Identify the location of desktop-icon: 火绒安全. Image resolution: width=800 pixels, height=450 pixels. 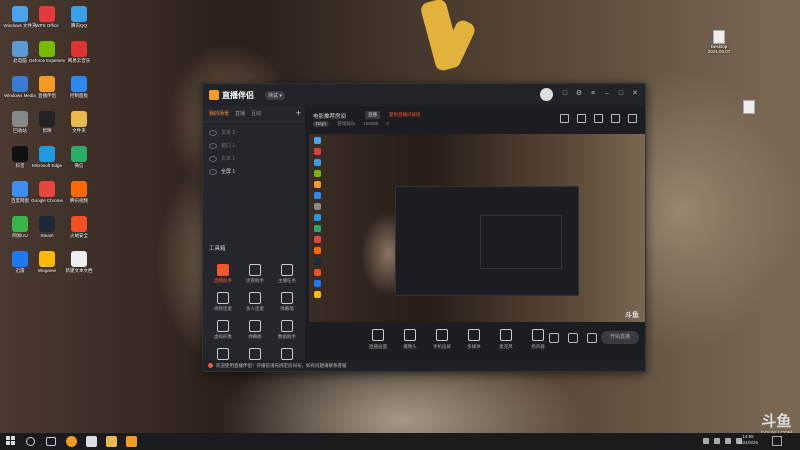
(79, 227).